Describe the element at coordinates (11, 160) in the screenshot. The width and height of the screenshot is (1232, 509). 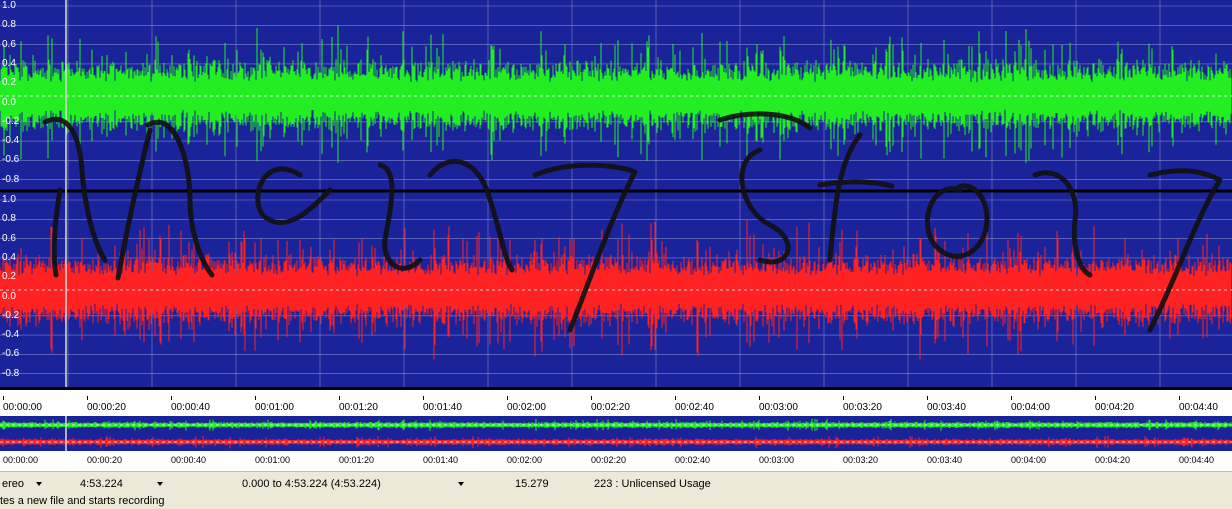
I see `amp-top-label: -0.6` at that location.